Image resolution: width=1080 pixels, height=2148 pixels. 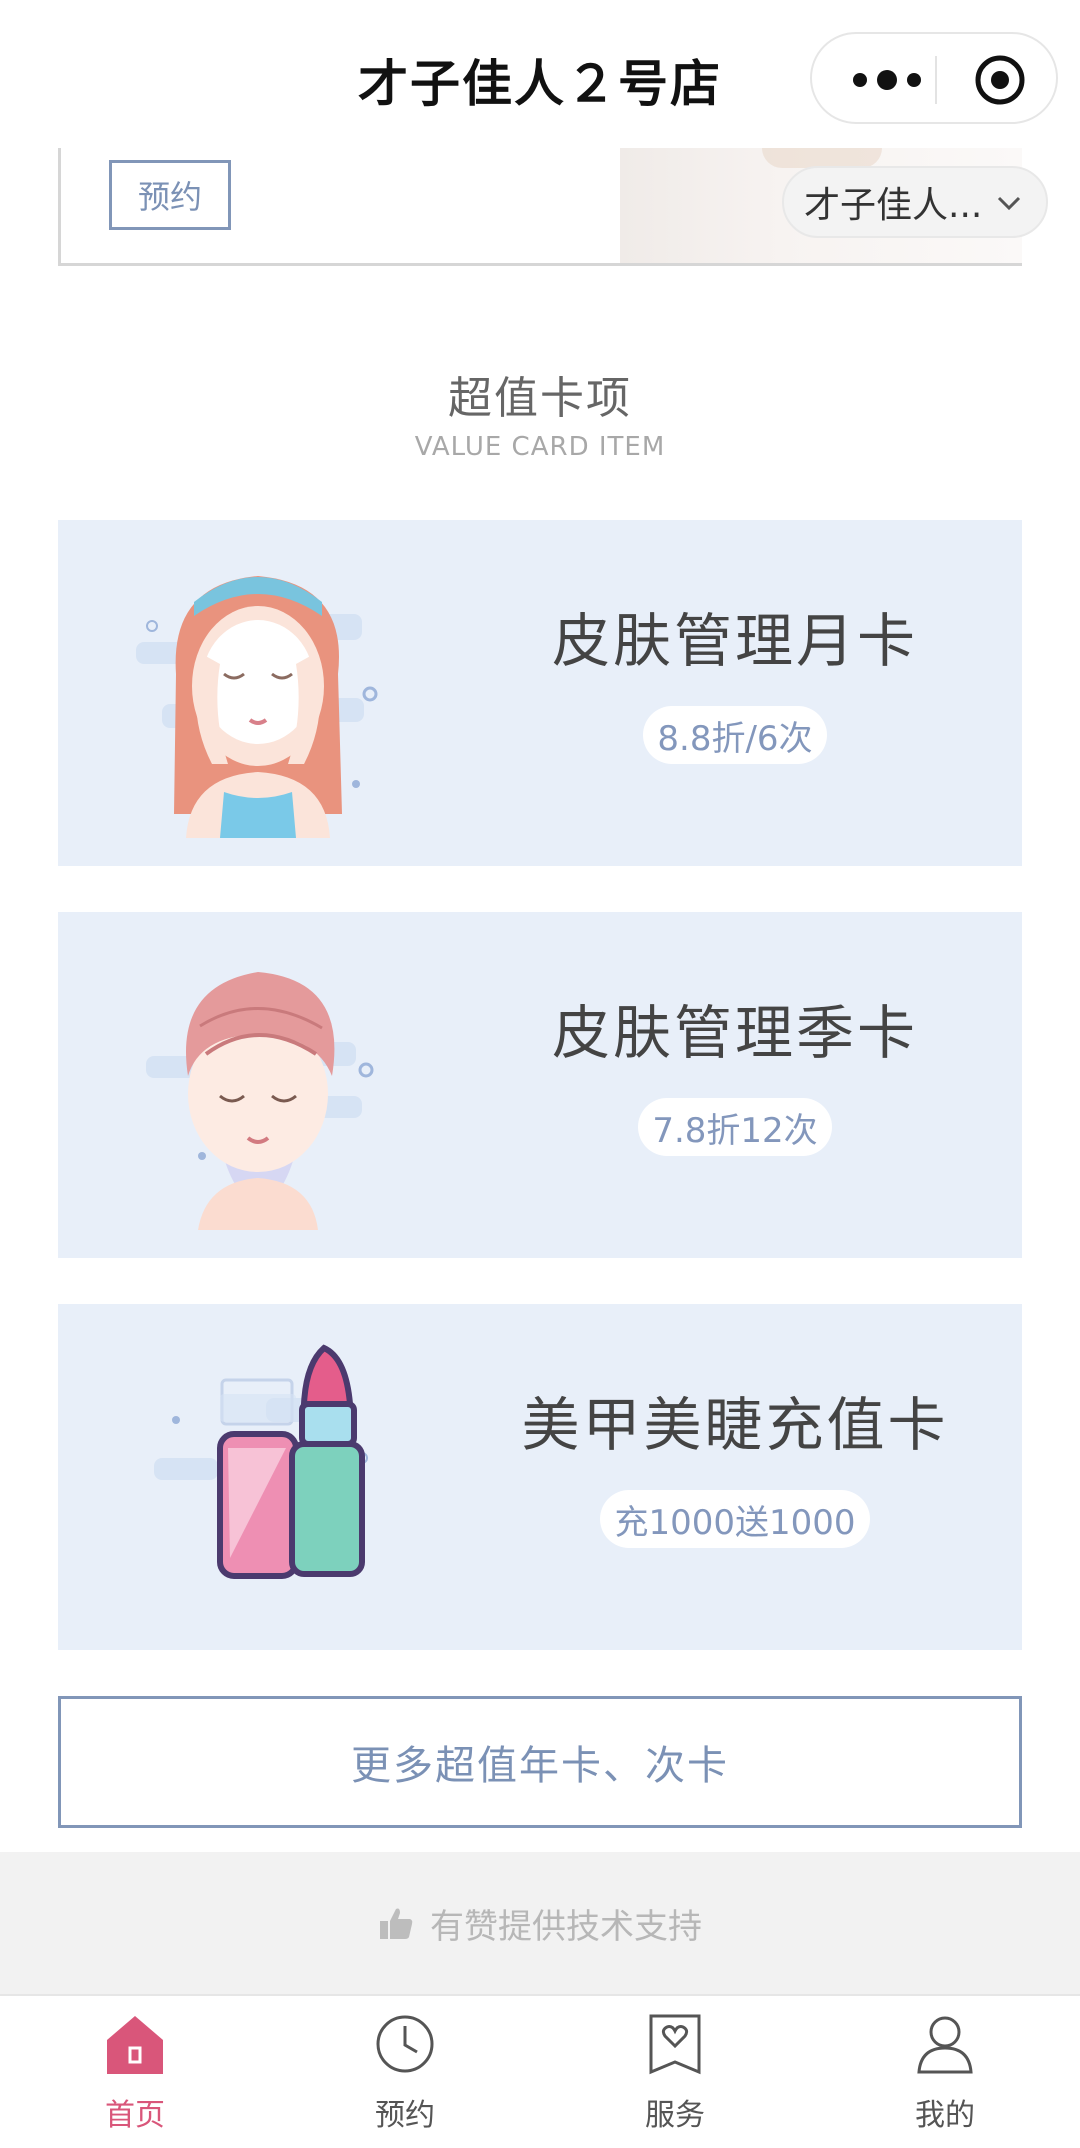 I want to click on tab-reserve: 预约, so click(x=405, y=2072).